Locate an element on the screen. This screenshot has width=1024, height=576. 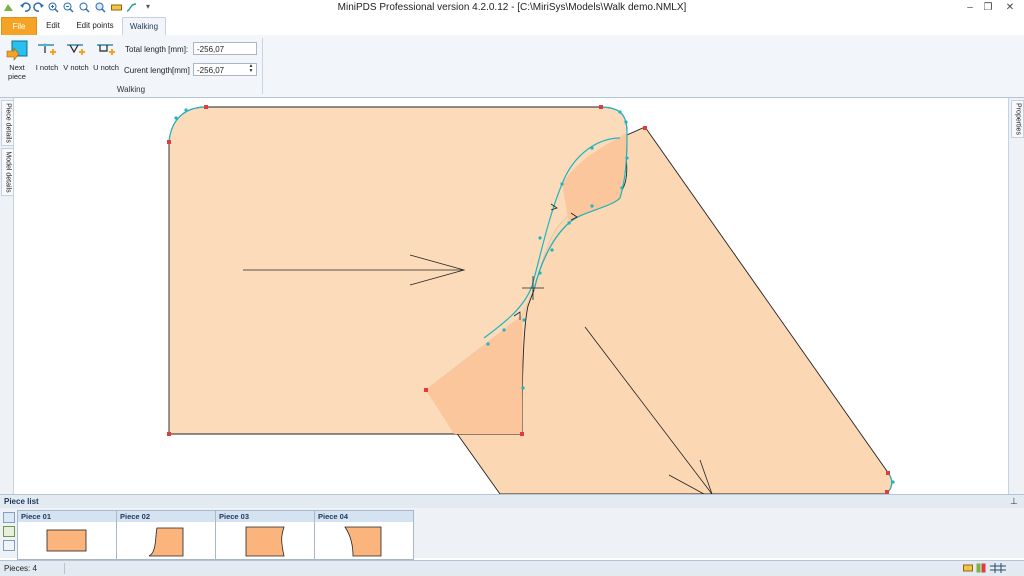
pin-icon: ⊥ is located at coordinates (1014, 501).